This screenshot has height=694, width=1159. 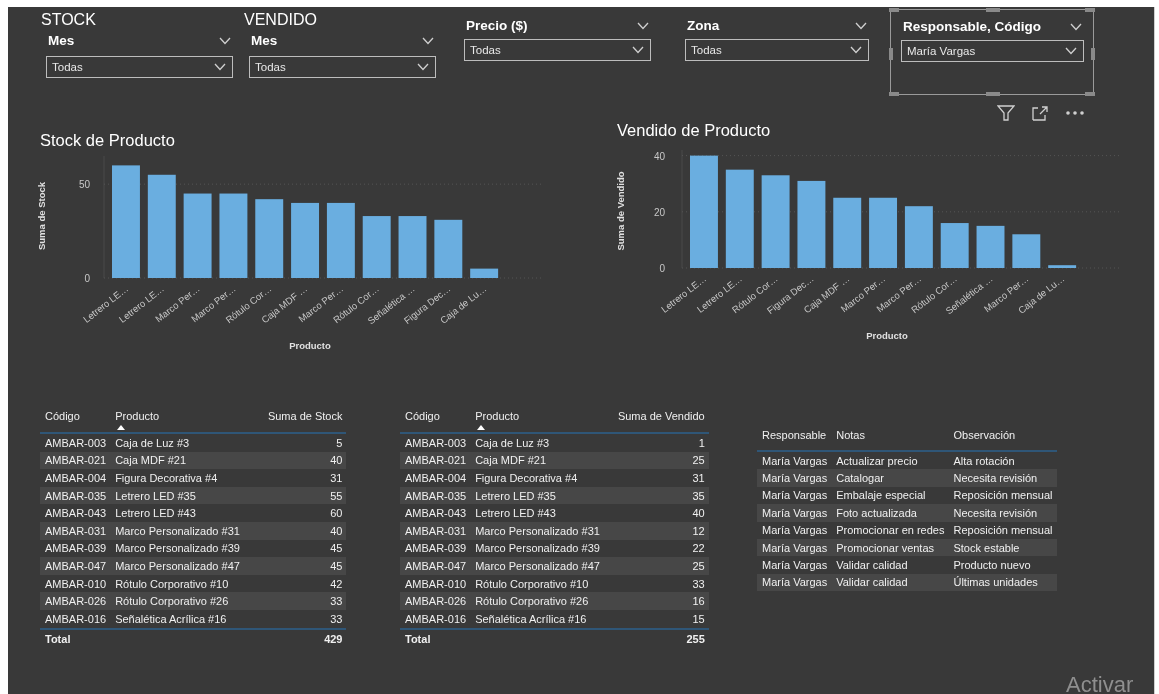 I want to click on filter-icon, so click(x=1006, y=113).